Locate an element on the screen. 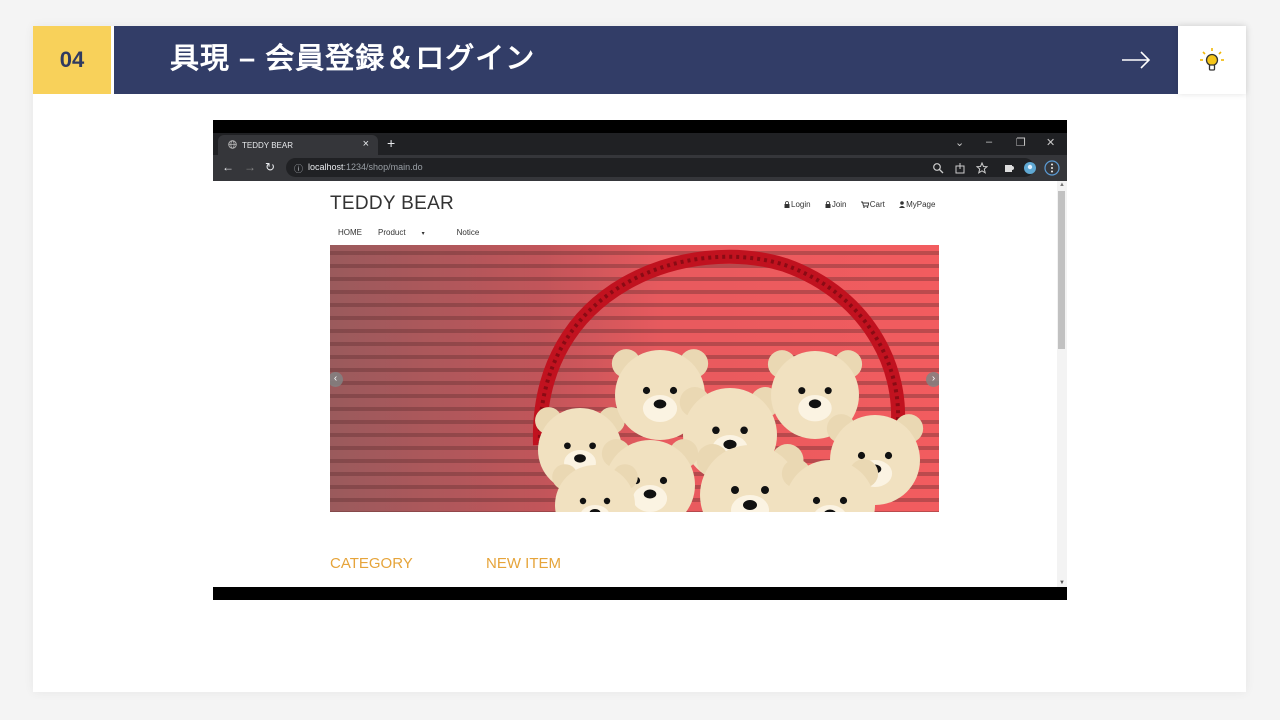  mypage-link: MyPage is located at coordinates (917, 204).